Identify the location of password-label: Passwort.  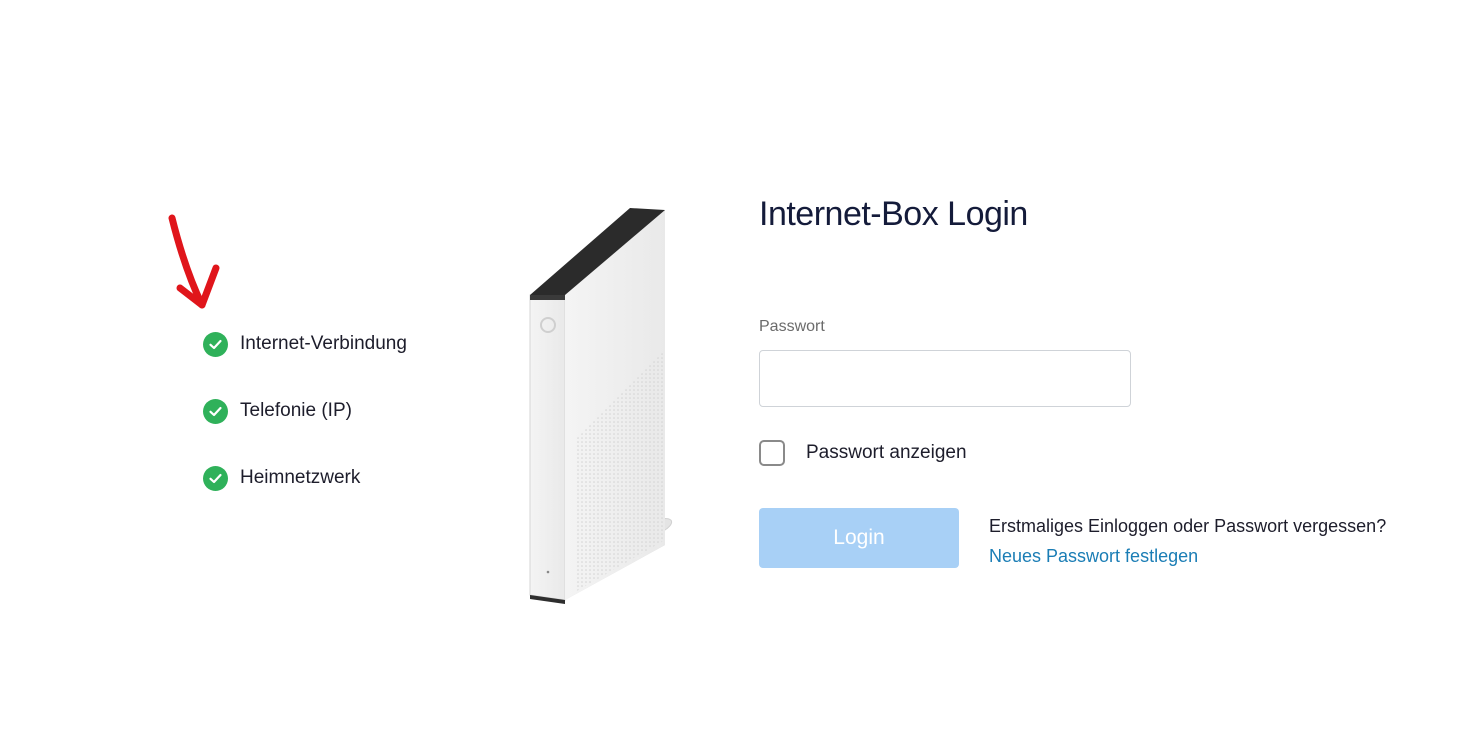
(792, 326).